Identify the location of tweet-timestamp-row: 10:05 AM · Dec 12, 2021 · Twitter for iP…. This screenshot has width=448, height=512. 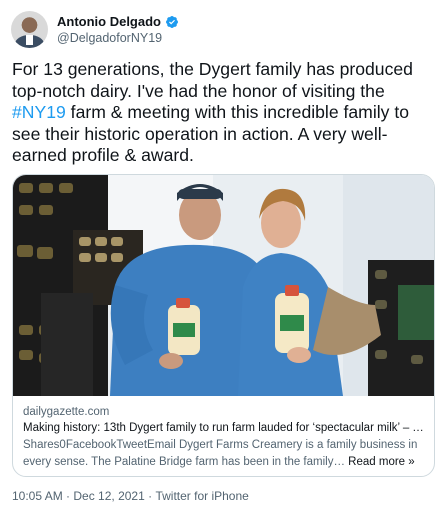
(130, 496).